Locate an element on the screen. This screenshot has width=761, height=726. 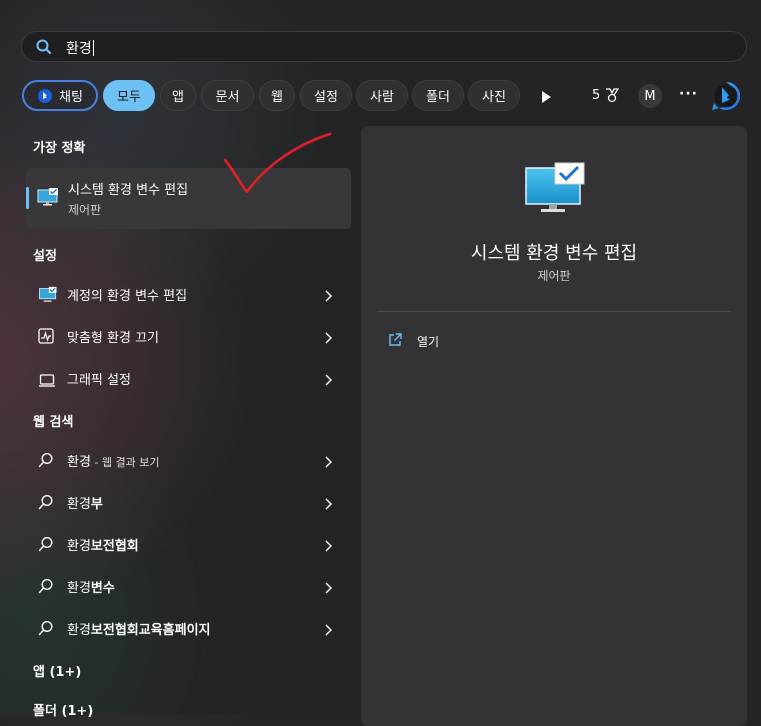
bing-icon is located at coordinates (726, 96).